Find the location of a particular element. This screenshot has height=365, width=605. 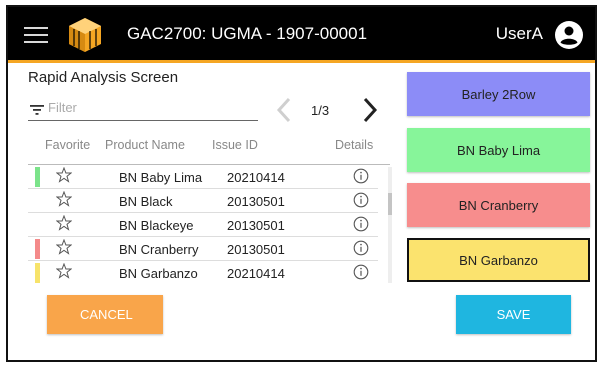

filter-icon is located at coordinates (37, 110).